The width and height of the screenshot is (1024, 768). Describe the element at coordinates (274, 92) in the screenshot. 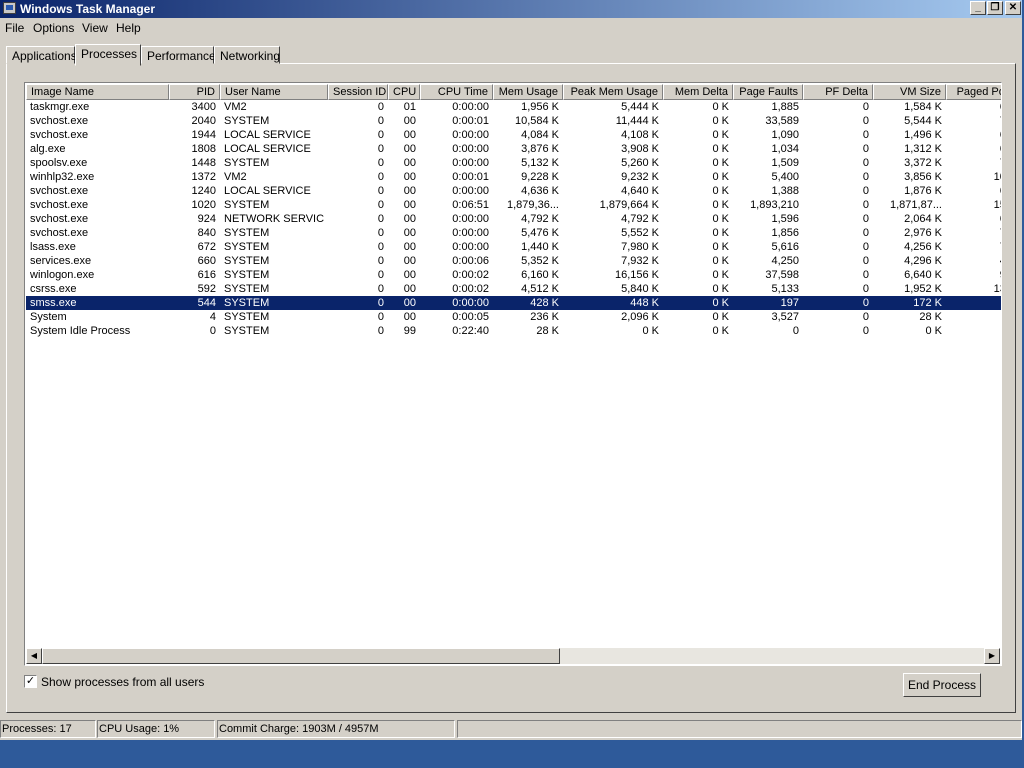

I see `column-header-user-name: User Name` at that location.